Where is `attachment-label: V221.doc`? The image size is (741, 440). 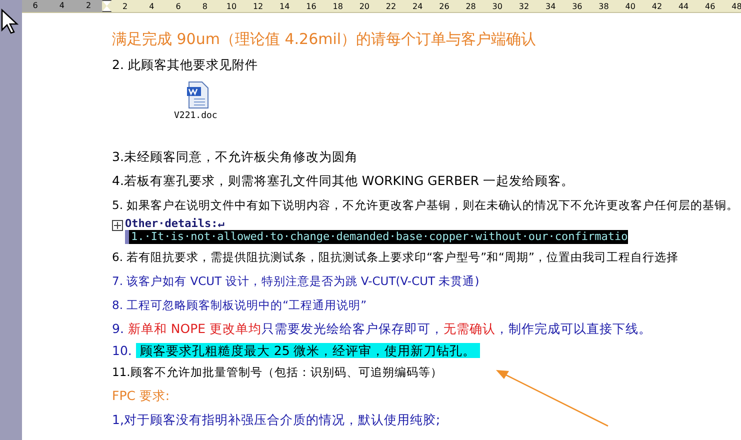
attachment-label: V221.doc is located at coordinates (196, 116).